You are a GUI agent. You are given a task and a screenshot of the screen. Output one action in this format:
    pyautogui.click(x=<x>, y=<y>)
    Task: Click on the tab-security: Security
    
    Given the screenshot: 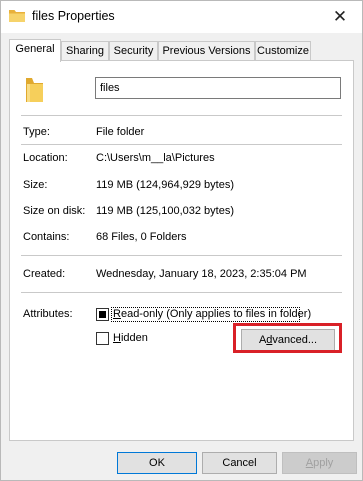 What is the action you would take?
    pyautogui.click(x=133, y=51)
    